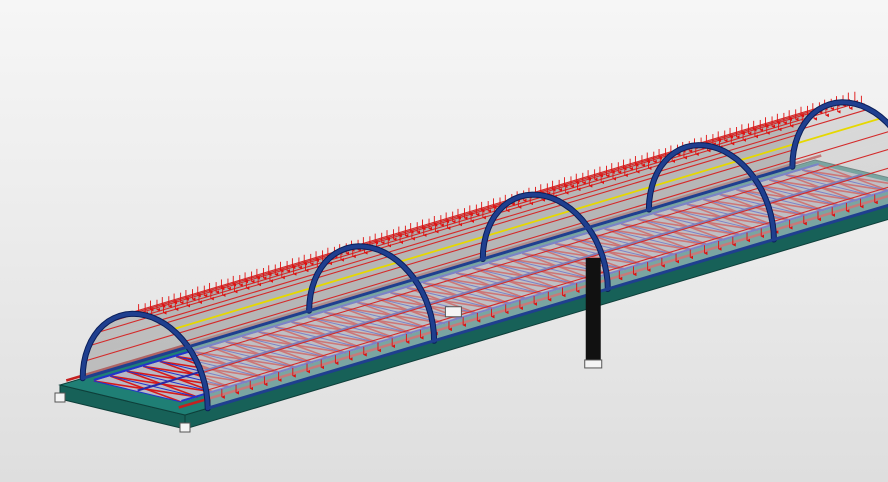 This screenshot has height=482, width=888. What do you see at coordinates (593, 364) in the screenshot?
I see `support-column-main-base` at bounding box center [593, 364].